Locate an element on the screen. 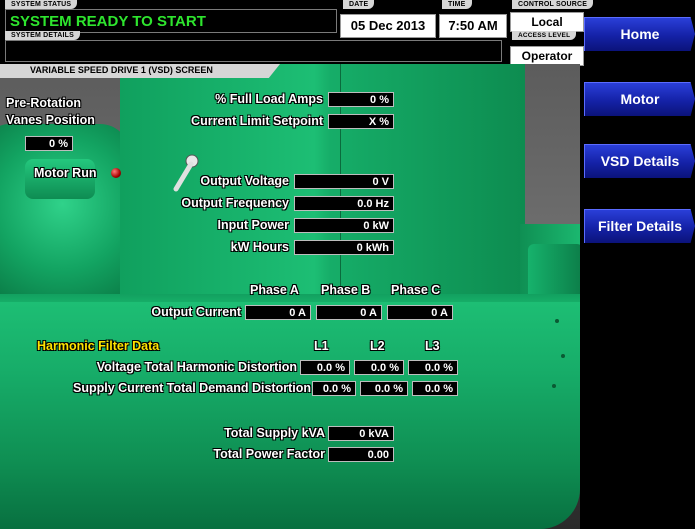  output-frequency-value: 0.0 Hz is located at coordinates (344, 203).